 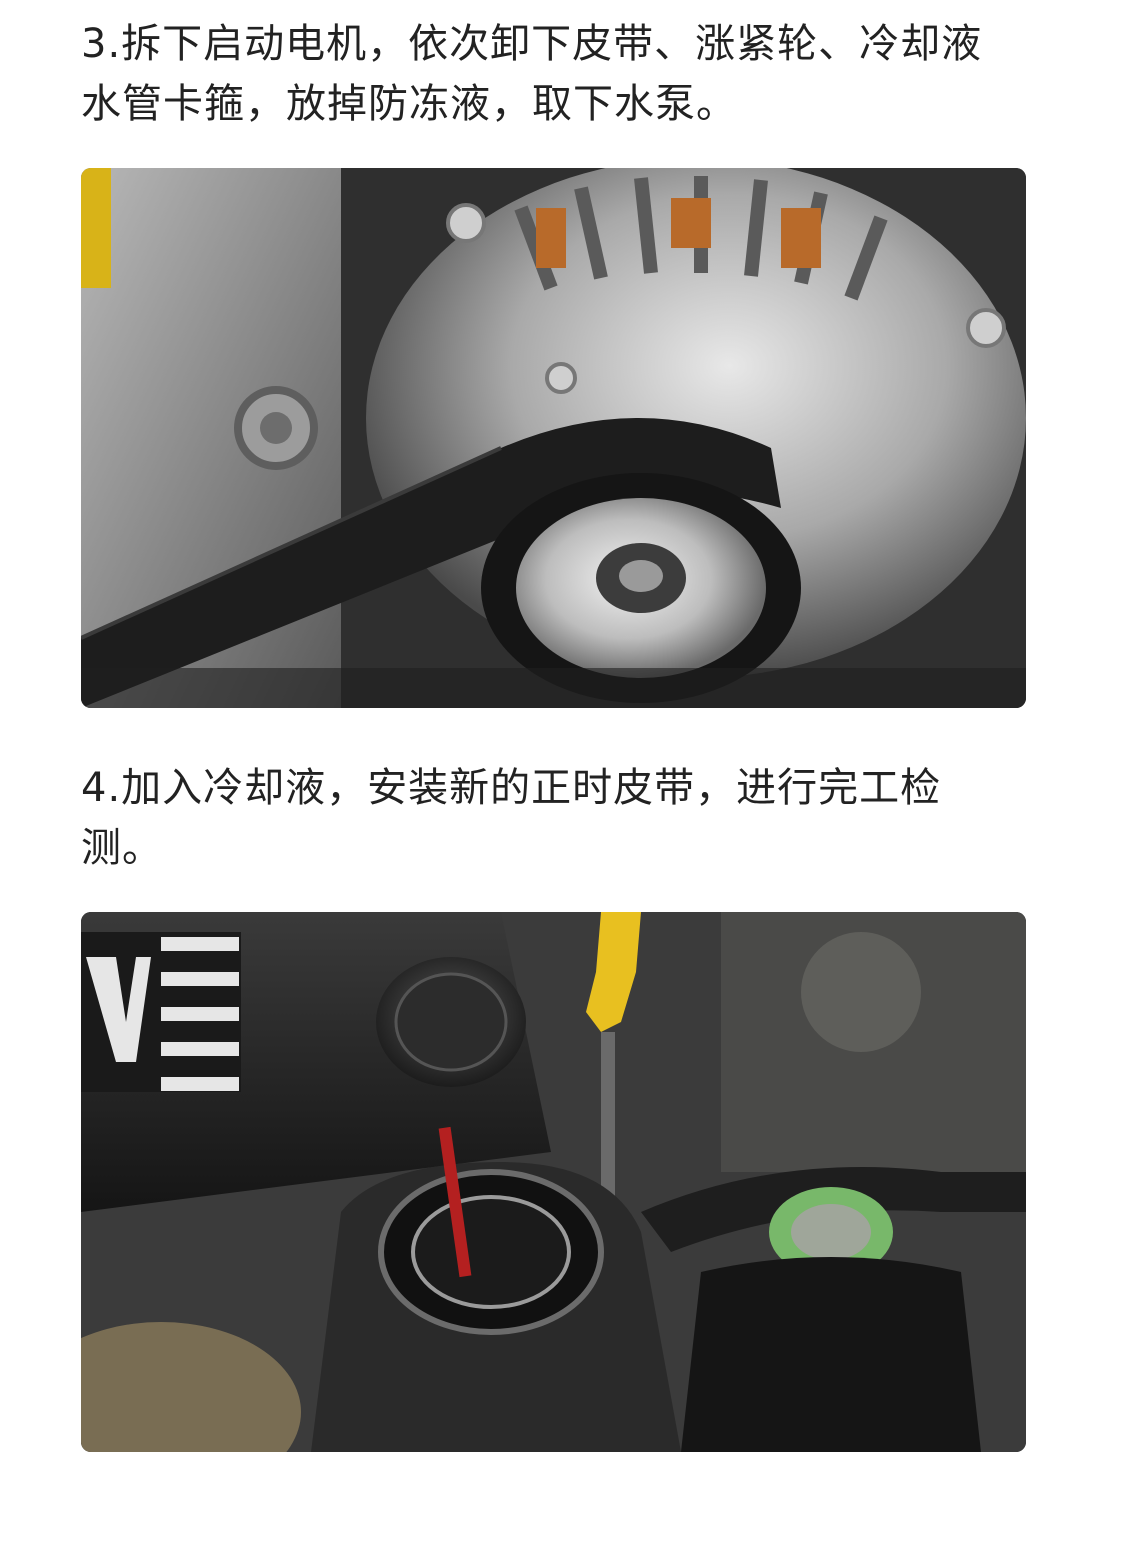 What do you see at coordinates (96, 228) in the screenshot?
I see `yellow-tag-shape` at bounding box center [96, 228].